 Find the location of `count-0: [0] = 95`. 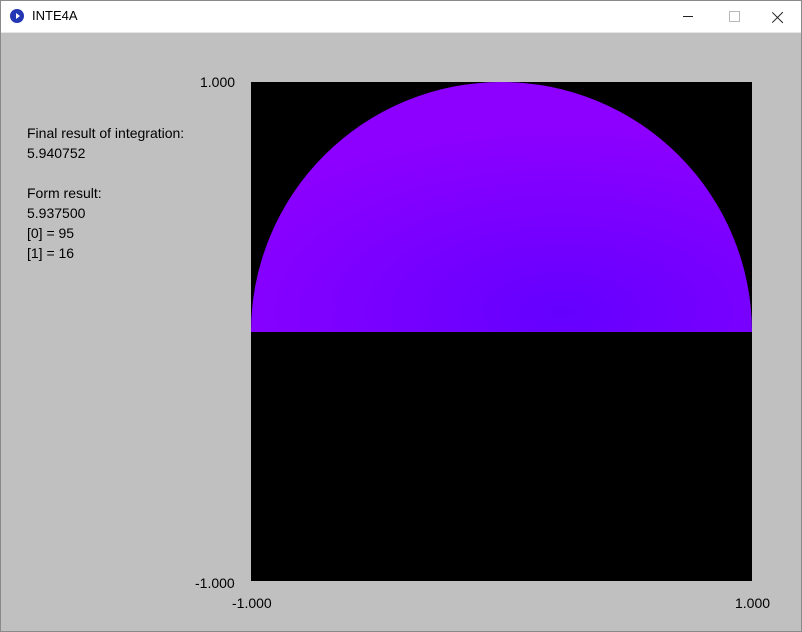

count-0: [0] = 95 is located at coordinates (51, 233).